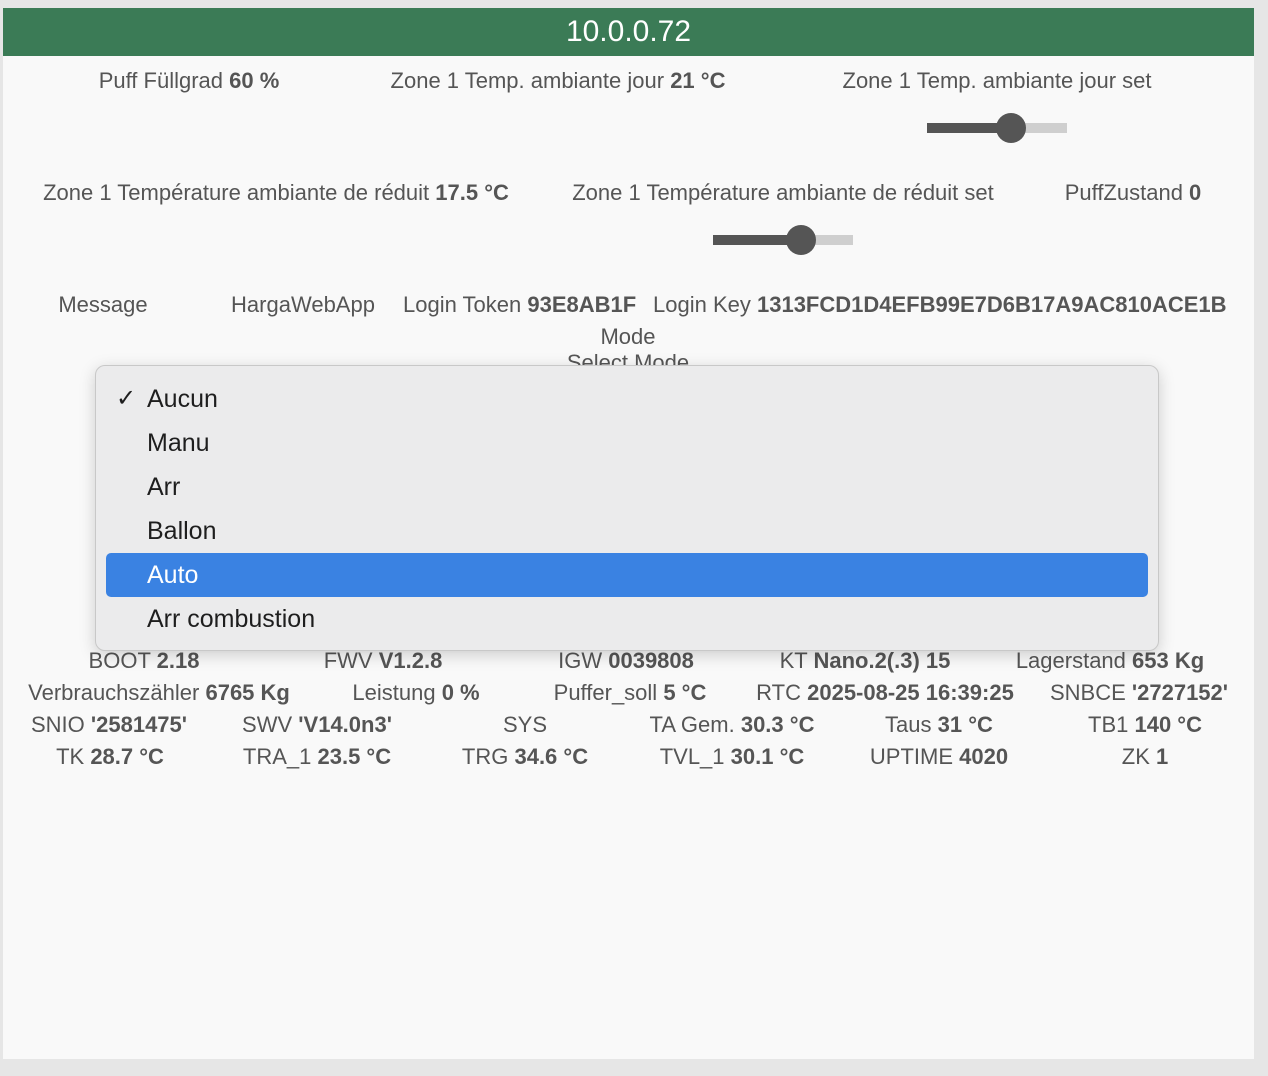  I want to click on zone1-day-label: Zone 1 Temp. ambiante jour, so click(527, 80).